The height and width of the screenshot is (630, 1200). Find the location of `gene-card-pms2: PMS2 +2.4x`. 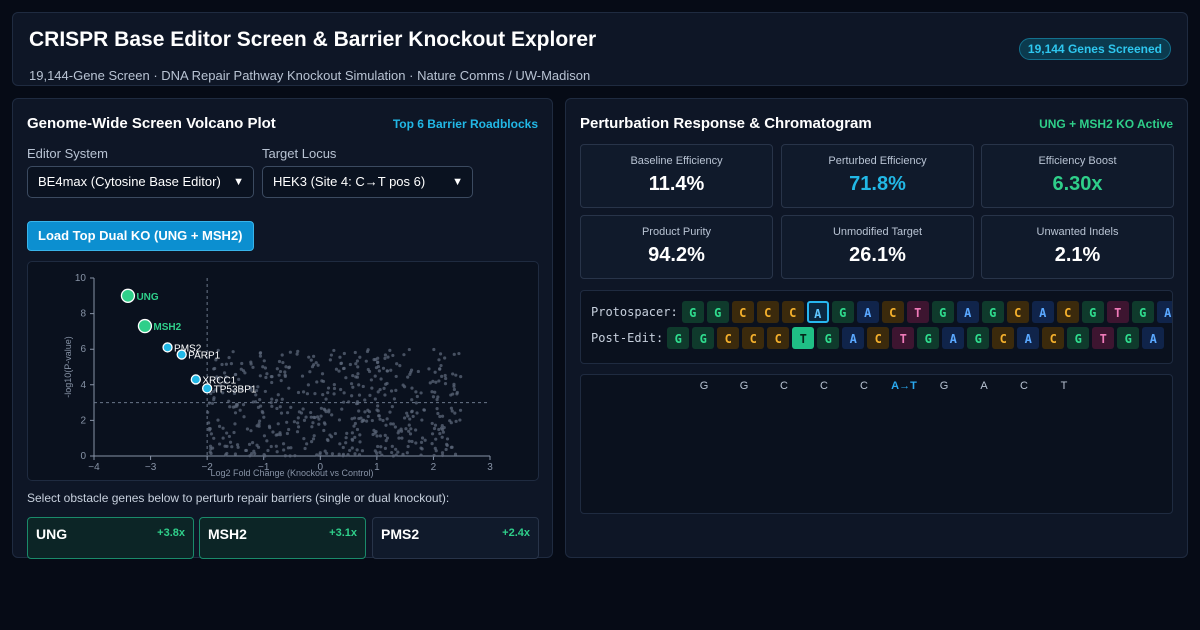

gene-card-pms2: PMS2 +2.4x is located at coordinates (455, 538).